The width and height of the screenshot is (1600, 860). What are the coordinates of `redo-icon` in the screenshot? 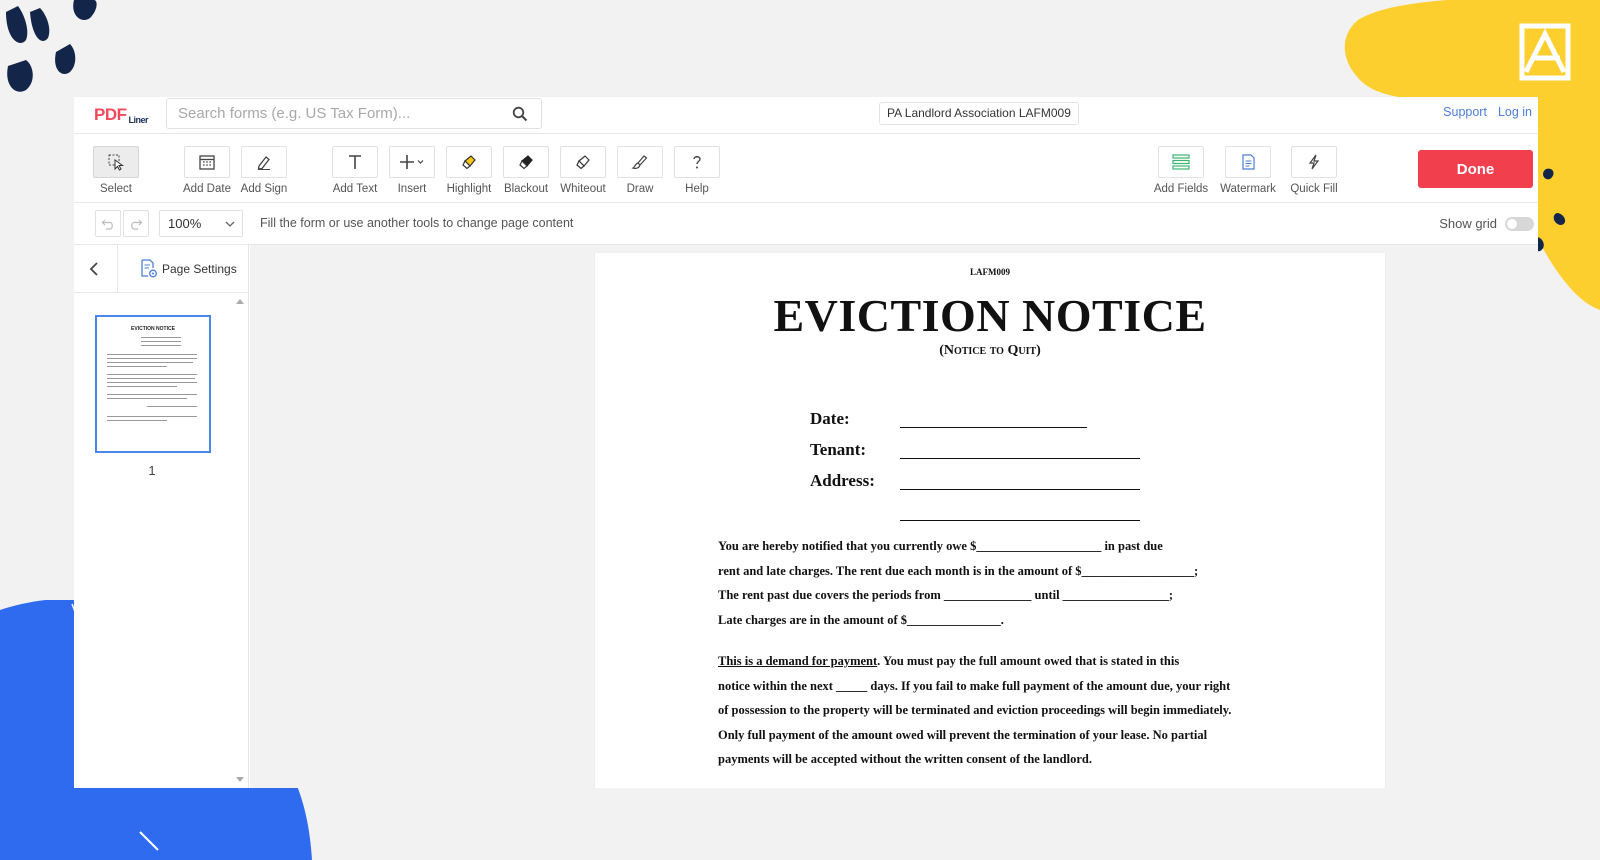 It's located at (137, 224).